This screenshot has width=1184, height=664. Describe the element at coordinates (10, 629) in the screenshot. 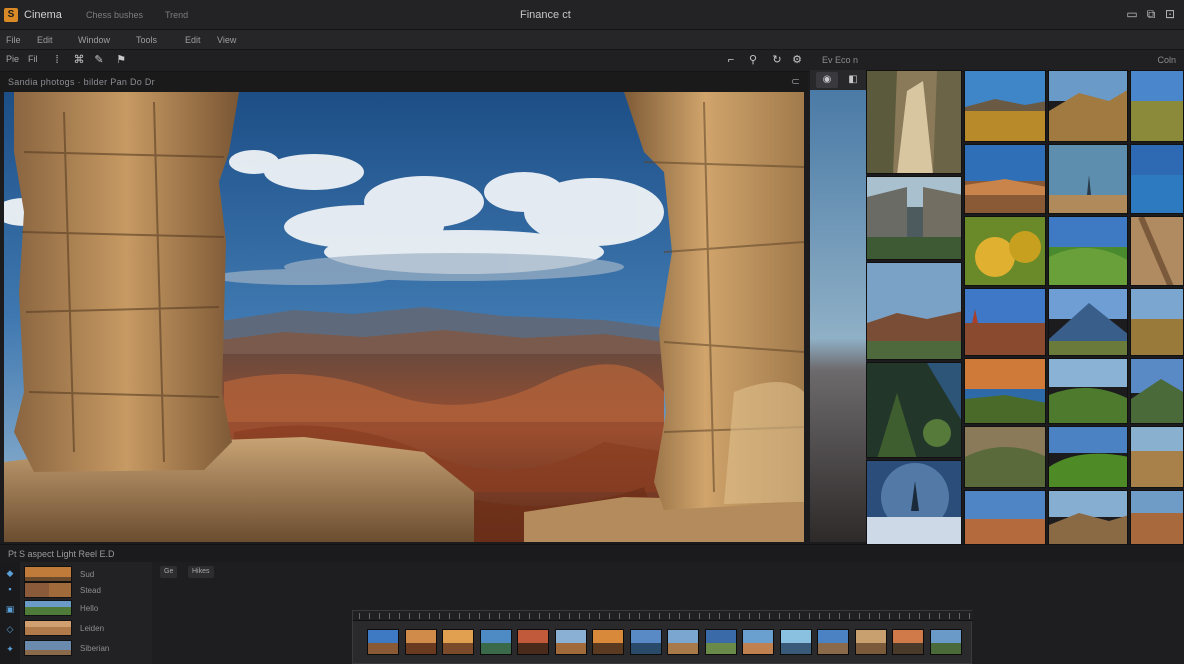

I see `tag-icon: ◇` at that location.